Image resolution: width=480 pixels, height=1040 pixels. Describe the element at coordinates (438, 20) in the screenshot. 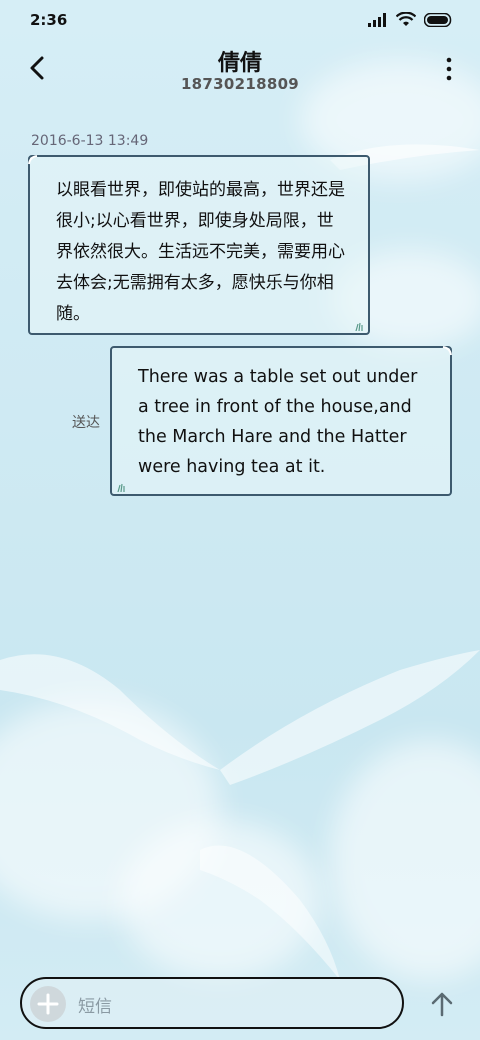

I see `battery-icon` at that location.